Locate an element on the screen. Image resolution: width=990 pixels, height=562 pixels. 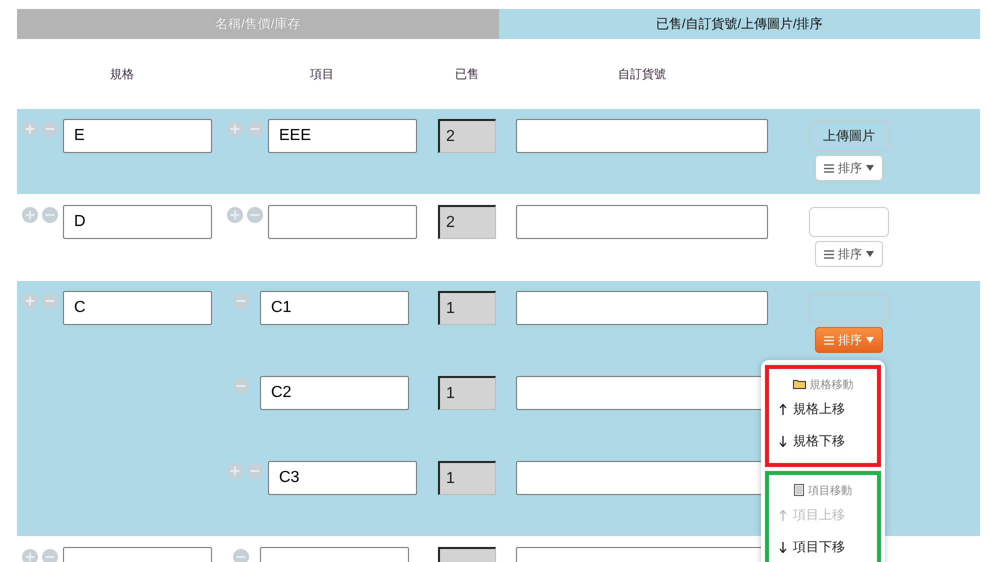
item-input is located at coordinates (342, 222).